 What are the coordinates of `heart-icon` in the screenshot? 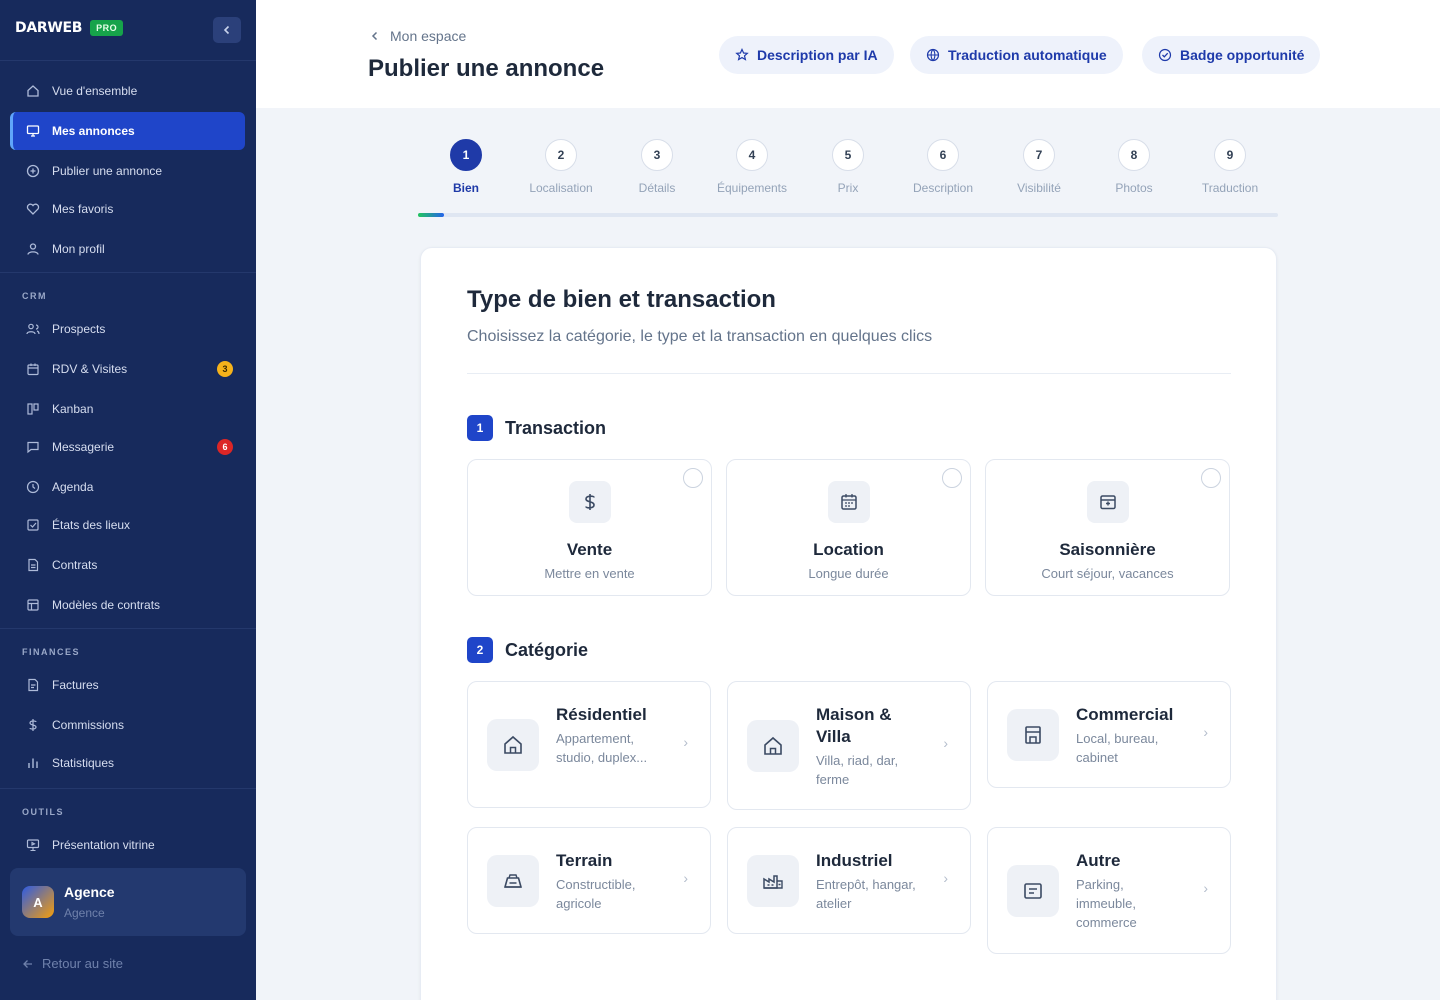 It's located at (33, 209).